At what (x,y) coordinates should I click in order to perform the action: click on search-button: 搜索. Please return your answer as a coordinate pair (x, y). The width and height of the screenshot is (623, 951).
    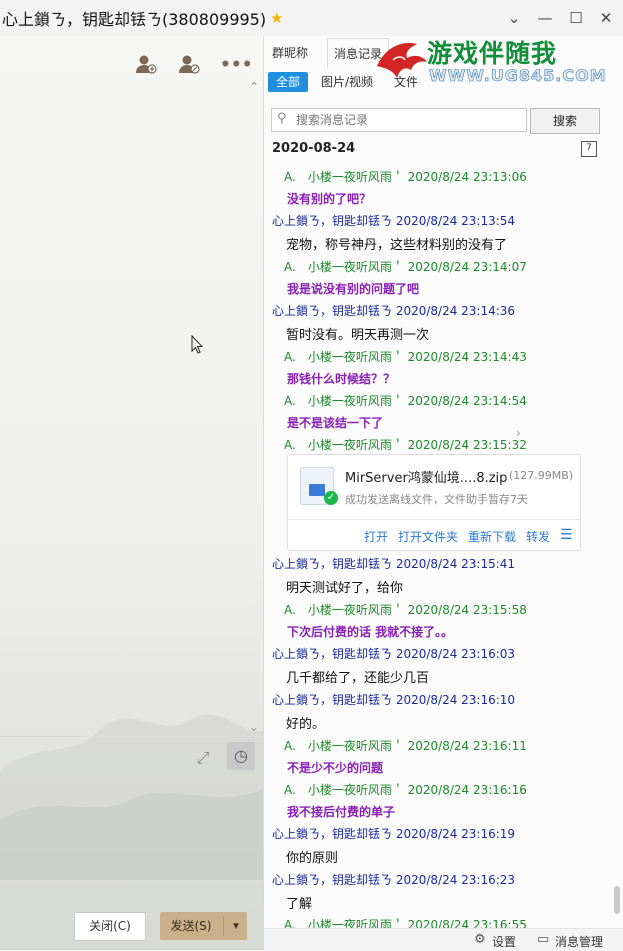
    Looking at the image, I should click on (565, 121).